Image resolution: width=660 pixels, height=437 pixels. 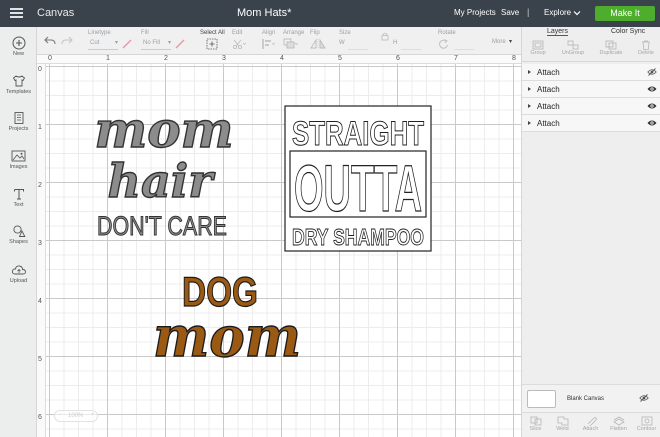 I want to click on shapes-icon, so click(x=19, y=231).